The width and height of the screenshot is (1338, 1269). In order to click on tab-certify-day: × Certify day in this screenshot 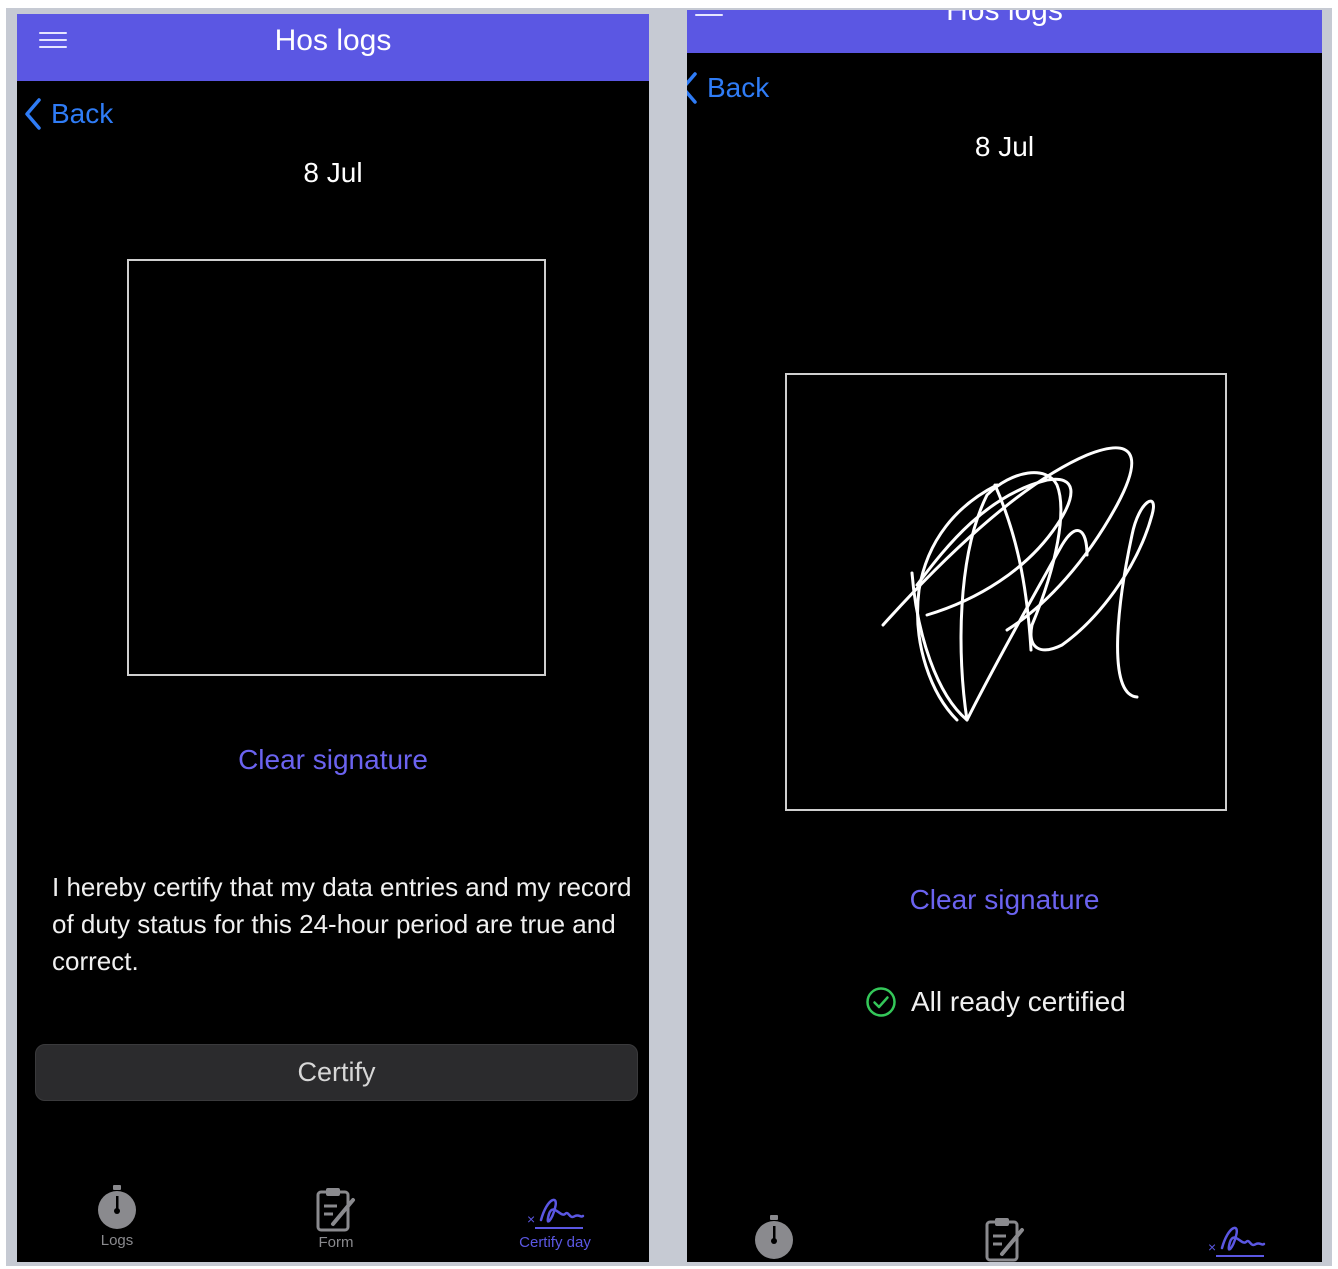, I will do `click(555, 1220)`.